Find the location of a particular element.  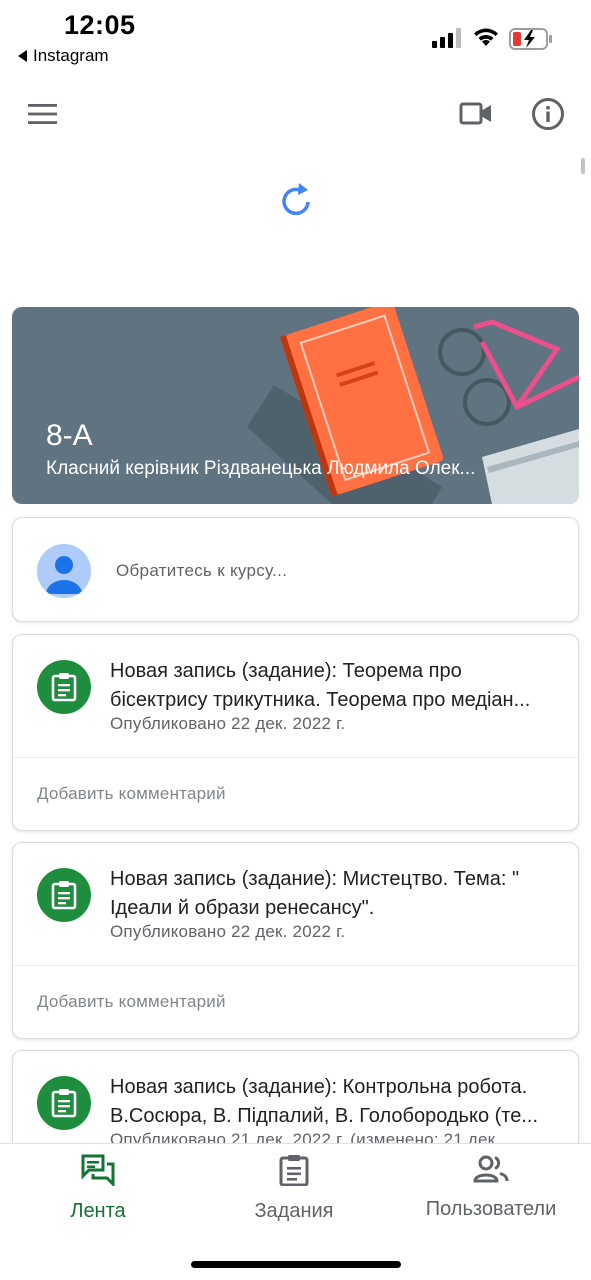

nav-stream: Лента is located at coordinates (98, 1188).